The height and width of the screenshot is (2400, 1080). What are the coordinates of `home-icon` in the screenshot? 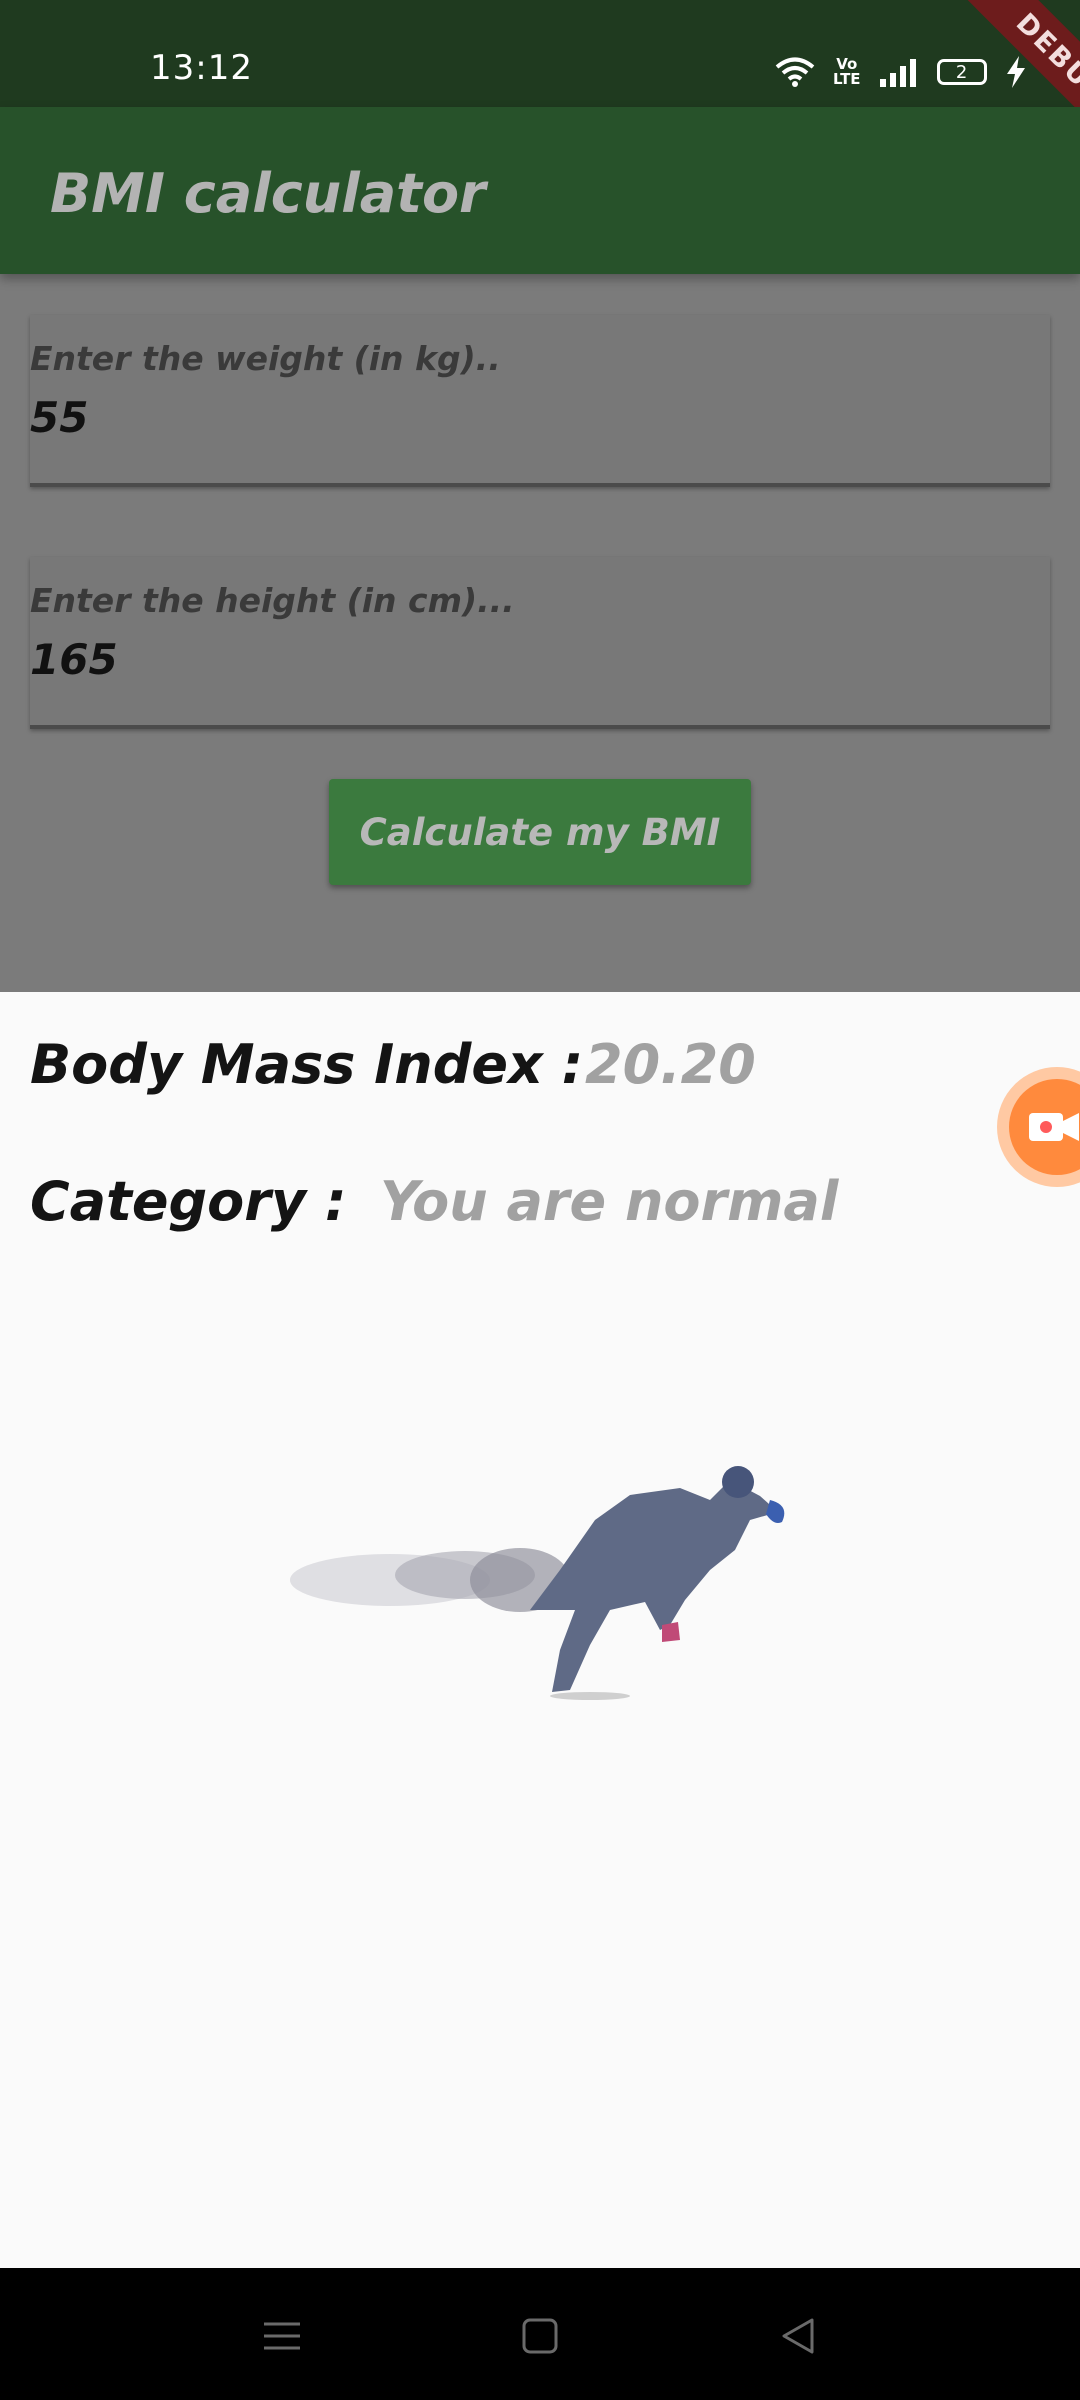 It's located at (540, 2336).